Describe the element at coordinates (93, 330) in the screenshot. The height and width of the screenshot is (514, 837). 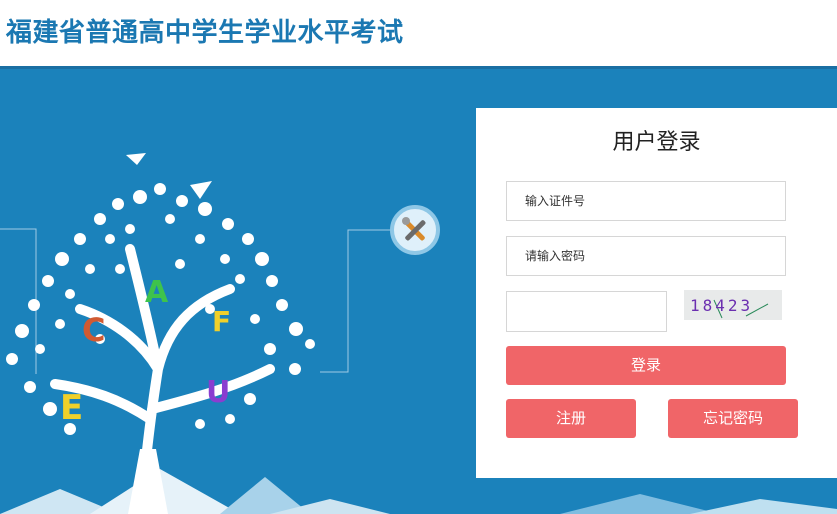
I see `letter-c: C` at that location.